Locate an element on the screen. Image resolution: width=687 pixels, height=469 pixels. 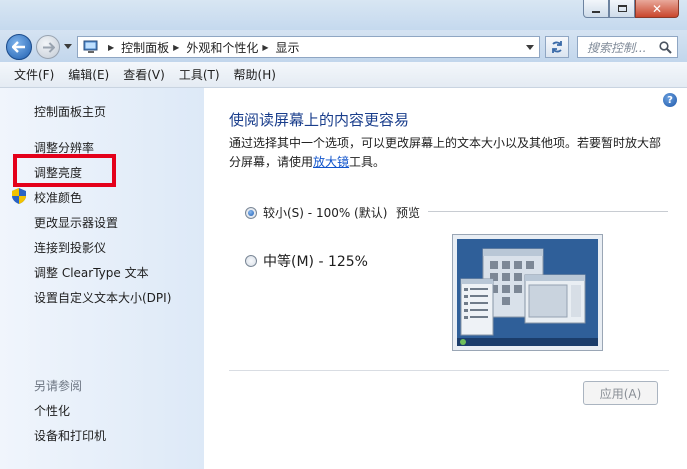
help-icon: ? is located at coordinates (670, 100).